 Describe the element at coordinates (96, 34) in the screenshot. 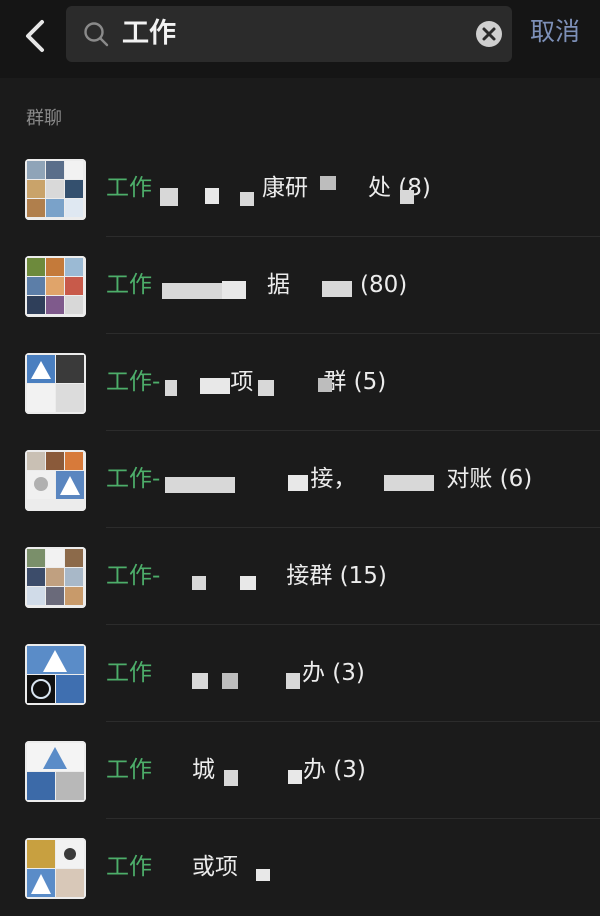

I see `search-icon` at that location.